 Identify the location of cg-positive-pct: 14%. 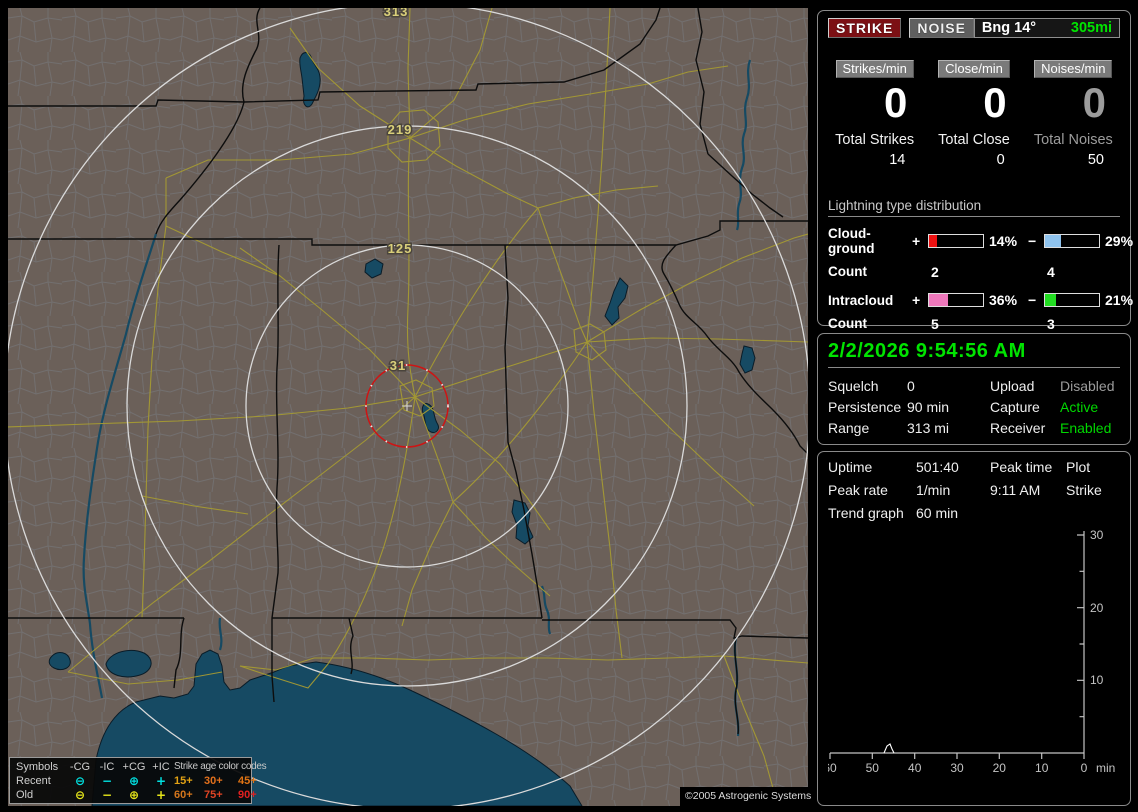
(1003, 241).